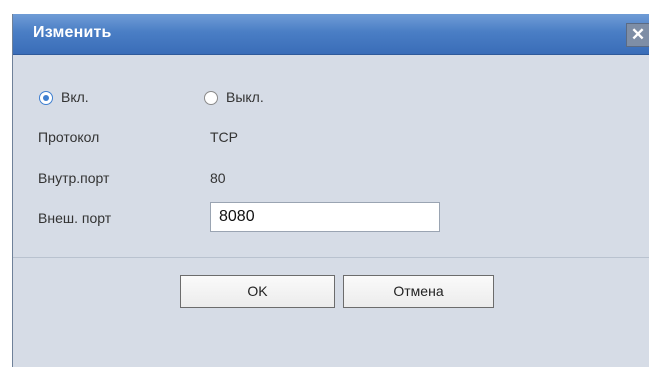 Image resolution: width=649 pixels, height=367 pixels. Describe the element at coordinates (325, 217) in the screenshot. I see `external-port-input` at that location.